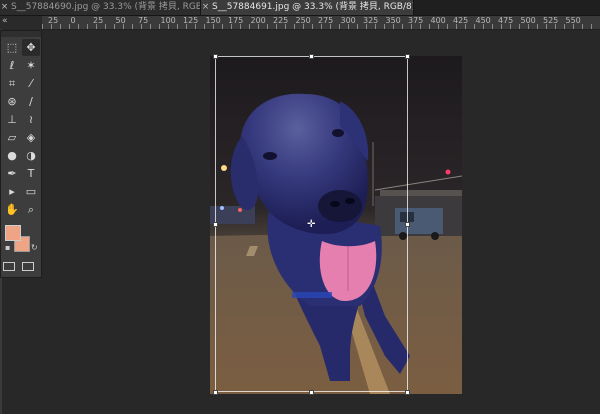 The height and width of the screenshot is (414, 600). Describe the element at coordinates (9, 266) in the screenshot. I see `quick-mask-icon` at that location.